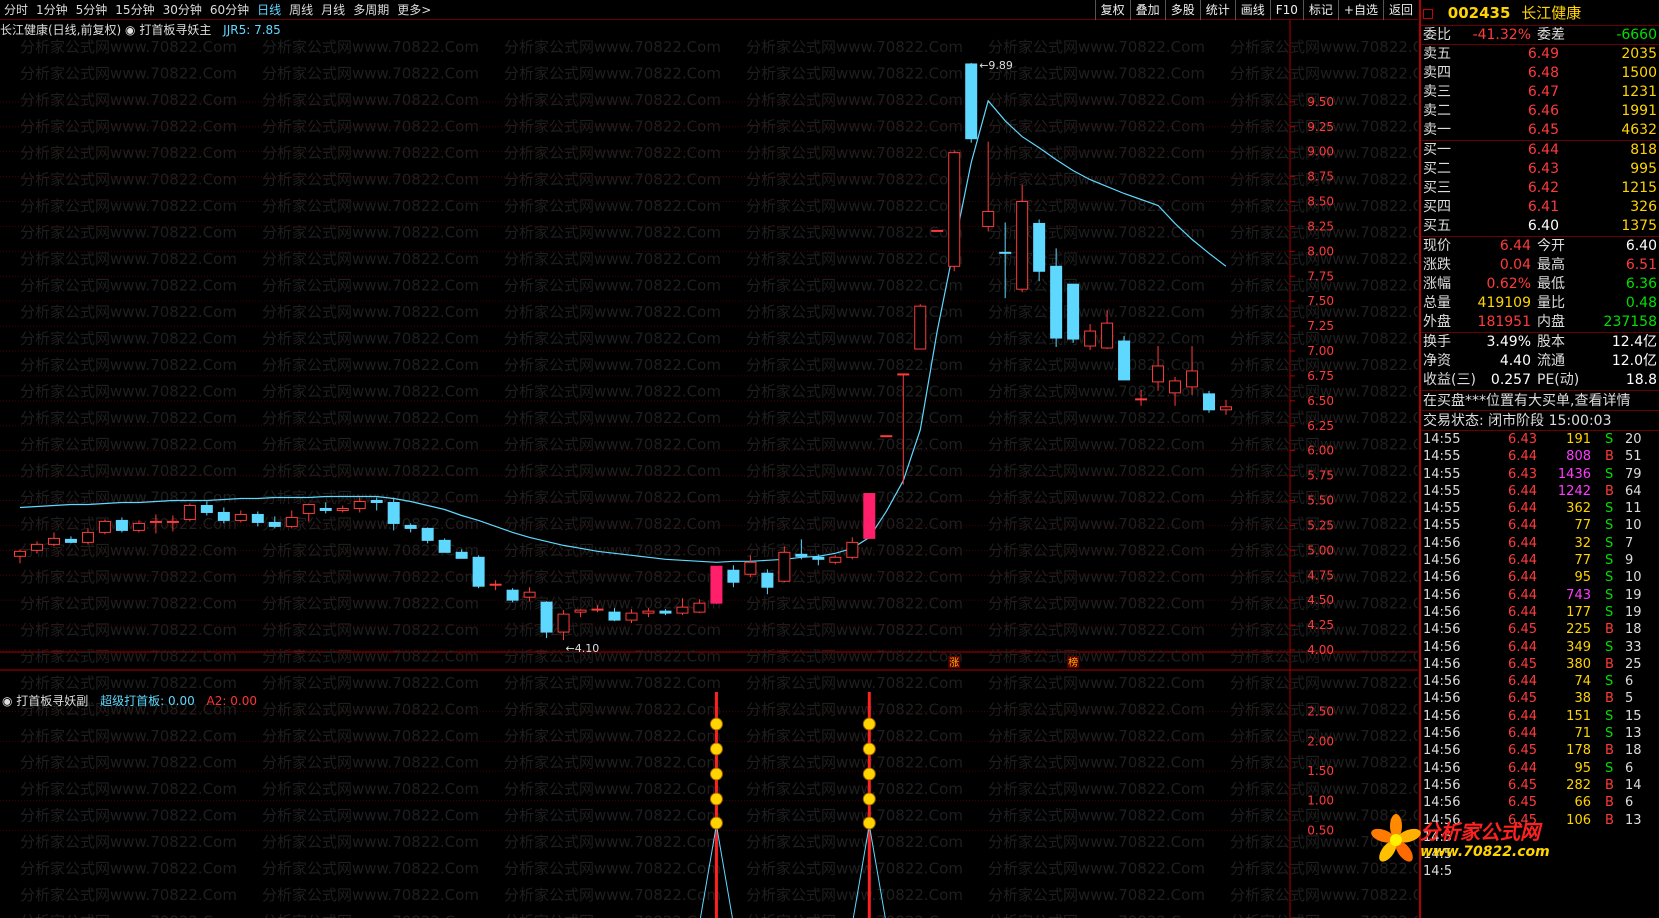 The width and height of the screenshot is (1659, 918). What do you see at coordinates (1522, 751) in the screenshot?
I see `tick-price: 6.45` at bounding box center [1522, 751].